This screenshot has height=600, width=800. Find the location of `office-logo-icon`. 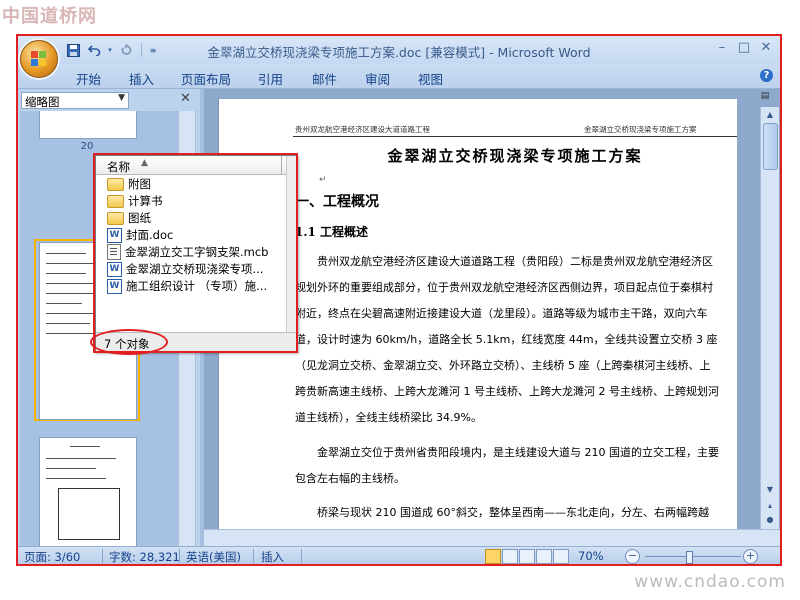

office-logo-icon is located at coordinates (39, 59).